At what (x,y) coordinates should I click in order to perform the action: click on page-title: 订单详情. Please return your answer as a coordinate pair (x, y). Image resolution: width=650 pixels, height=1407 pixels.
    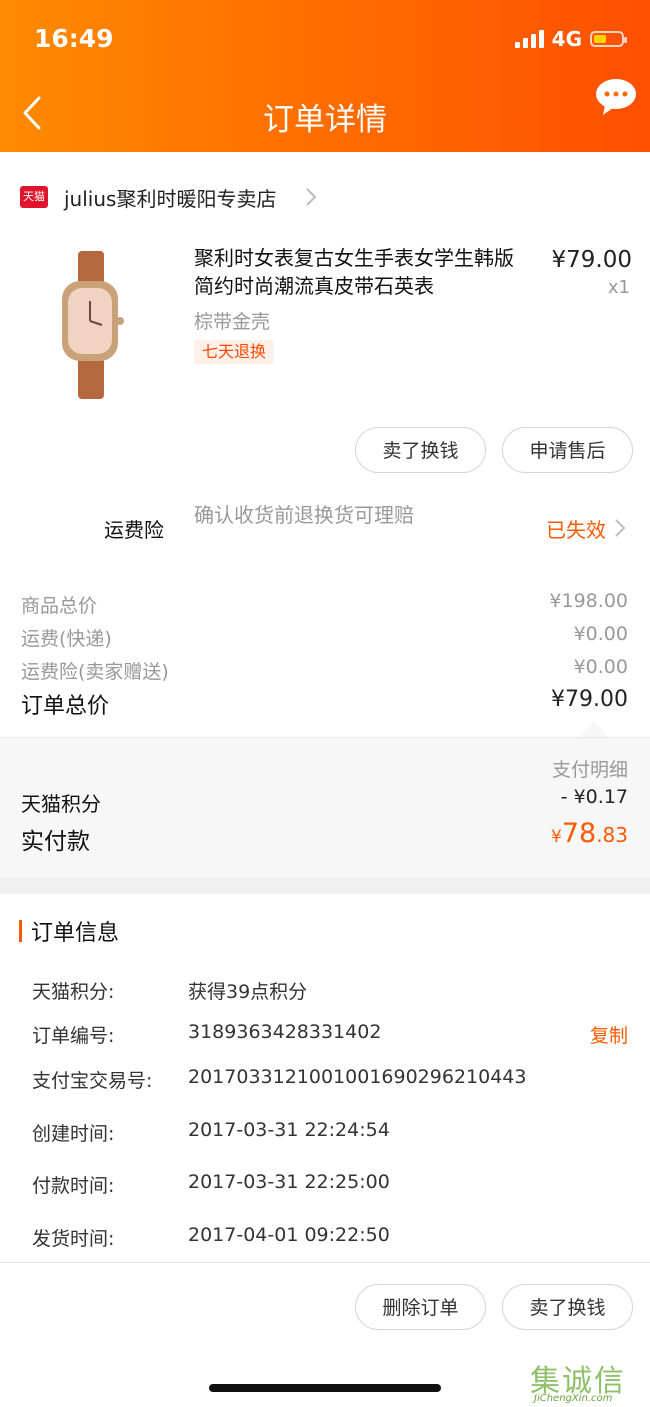
    Looking at the image, I should click on (325, 120).